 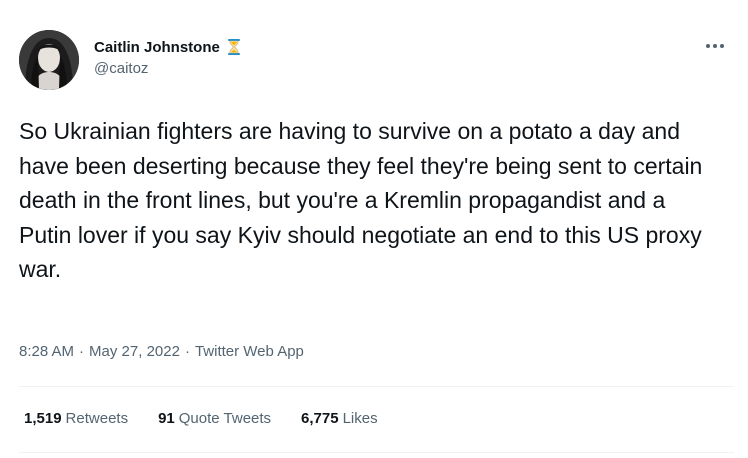 I want to click on display-name: Caitlin Johnstone, so click(x=157, y=47).